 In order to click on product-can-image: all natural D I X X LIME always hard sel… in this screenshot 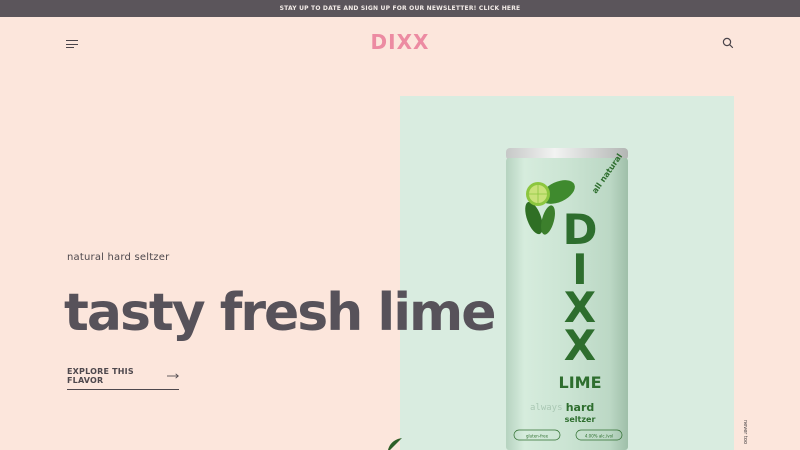, I will do `click(567, 299)`.